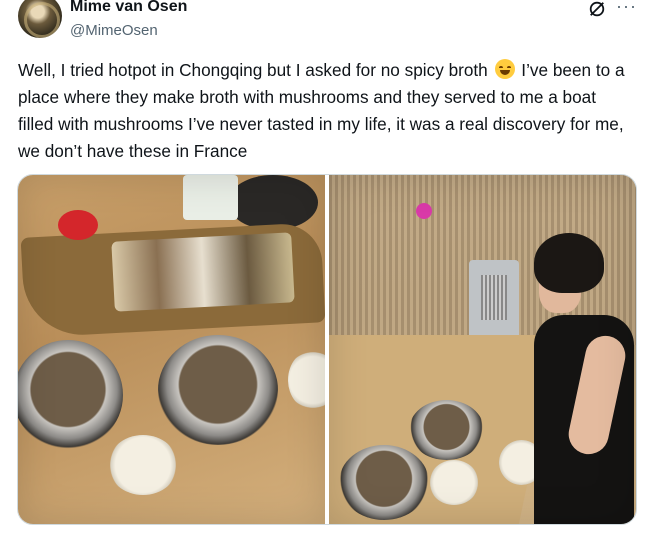 The image size is (650, 538). I want to click on author-handle: @MimeOsen, so click(114, 30).